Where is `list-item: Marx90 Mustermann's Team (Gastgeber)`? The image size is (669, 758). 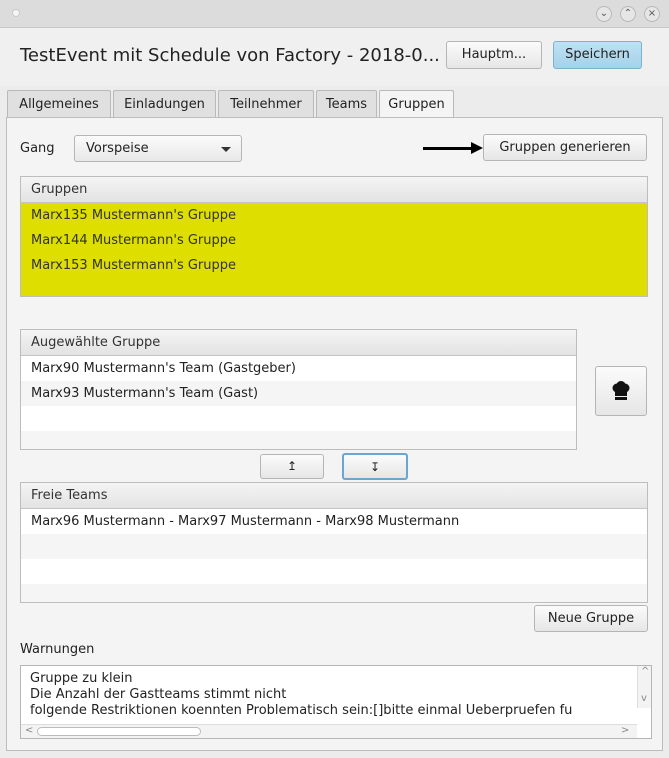
list-item: Marx90 Mustermann's Team (Gastgeber) is located at coordinates (298, 368).